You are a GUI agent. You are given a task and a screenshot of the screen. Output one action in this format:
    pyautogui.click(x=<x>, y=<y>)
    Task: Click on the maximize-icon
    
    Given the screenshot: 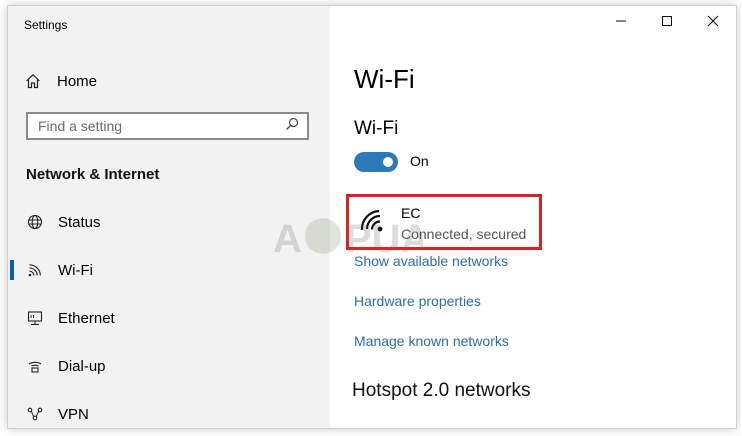 What is the action you would take?
    pyautogui.click(x=667, y=23)
    